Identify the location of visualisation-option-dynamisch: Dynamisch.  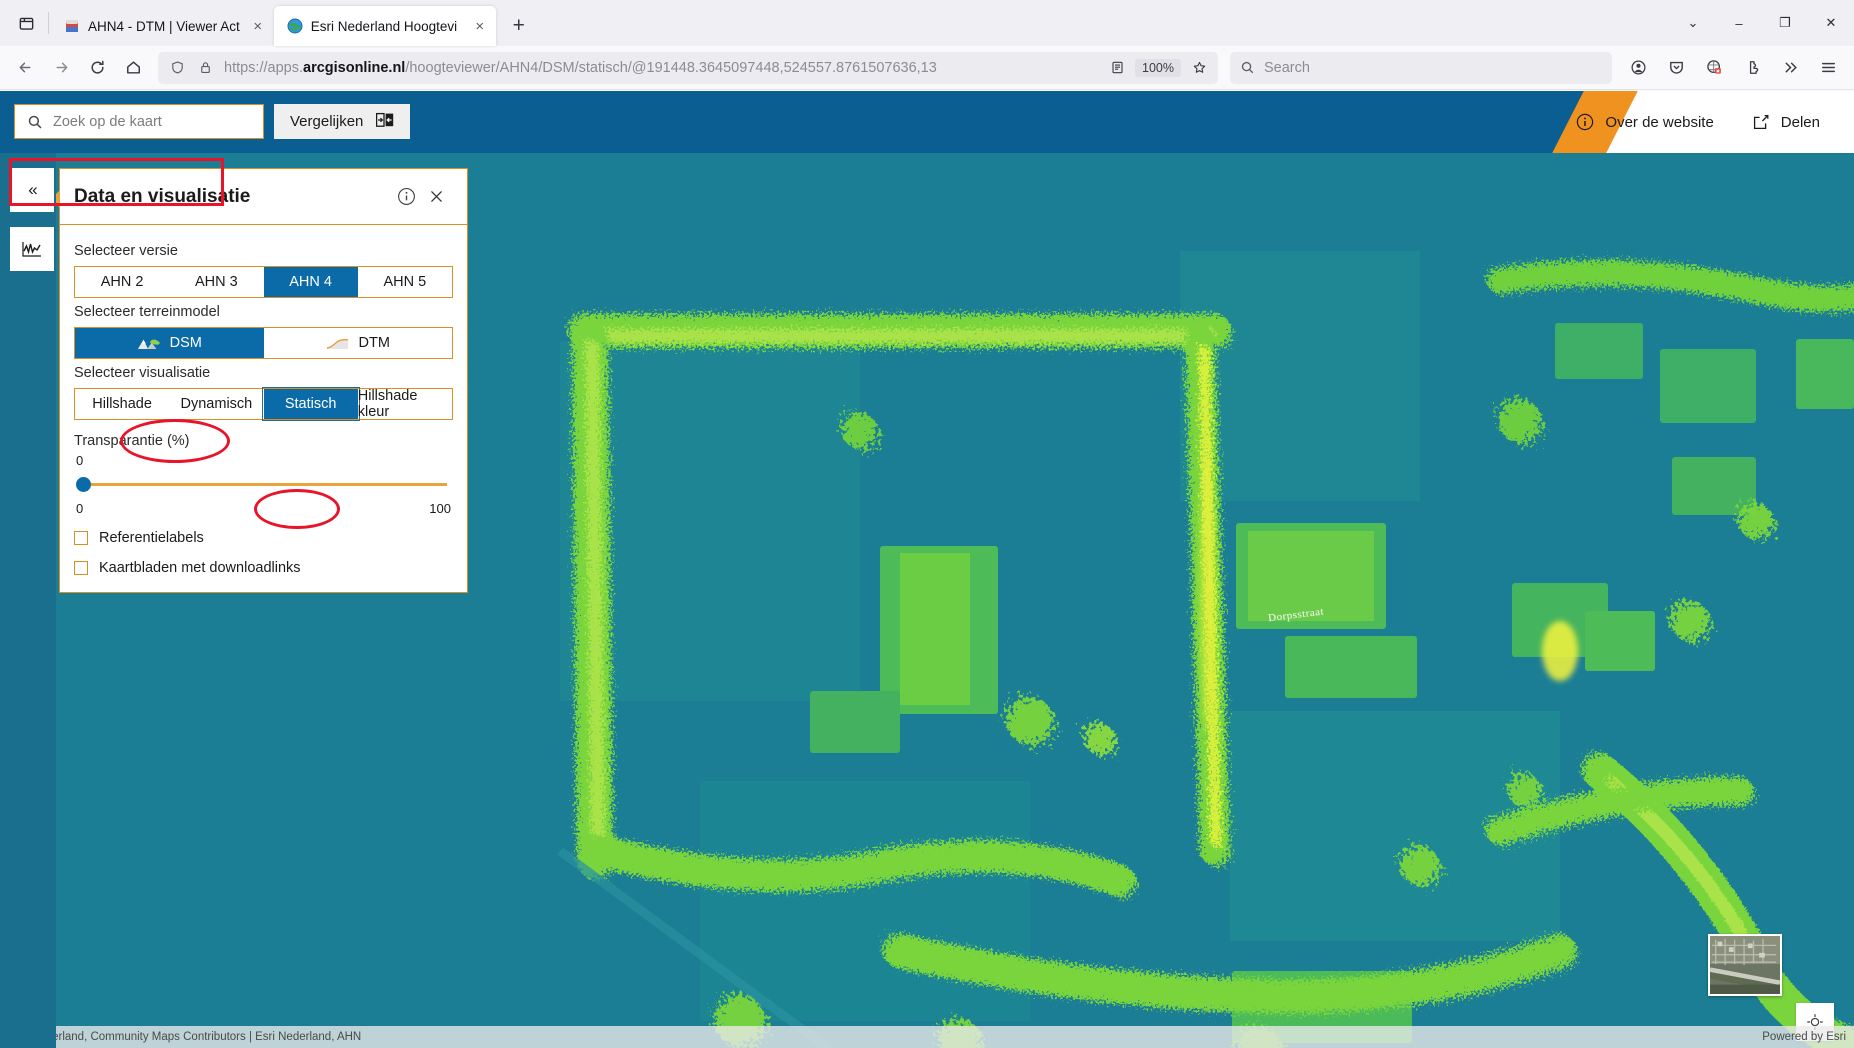
(216, 404).